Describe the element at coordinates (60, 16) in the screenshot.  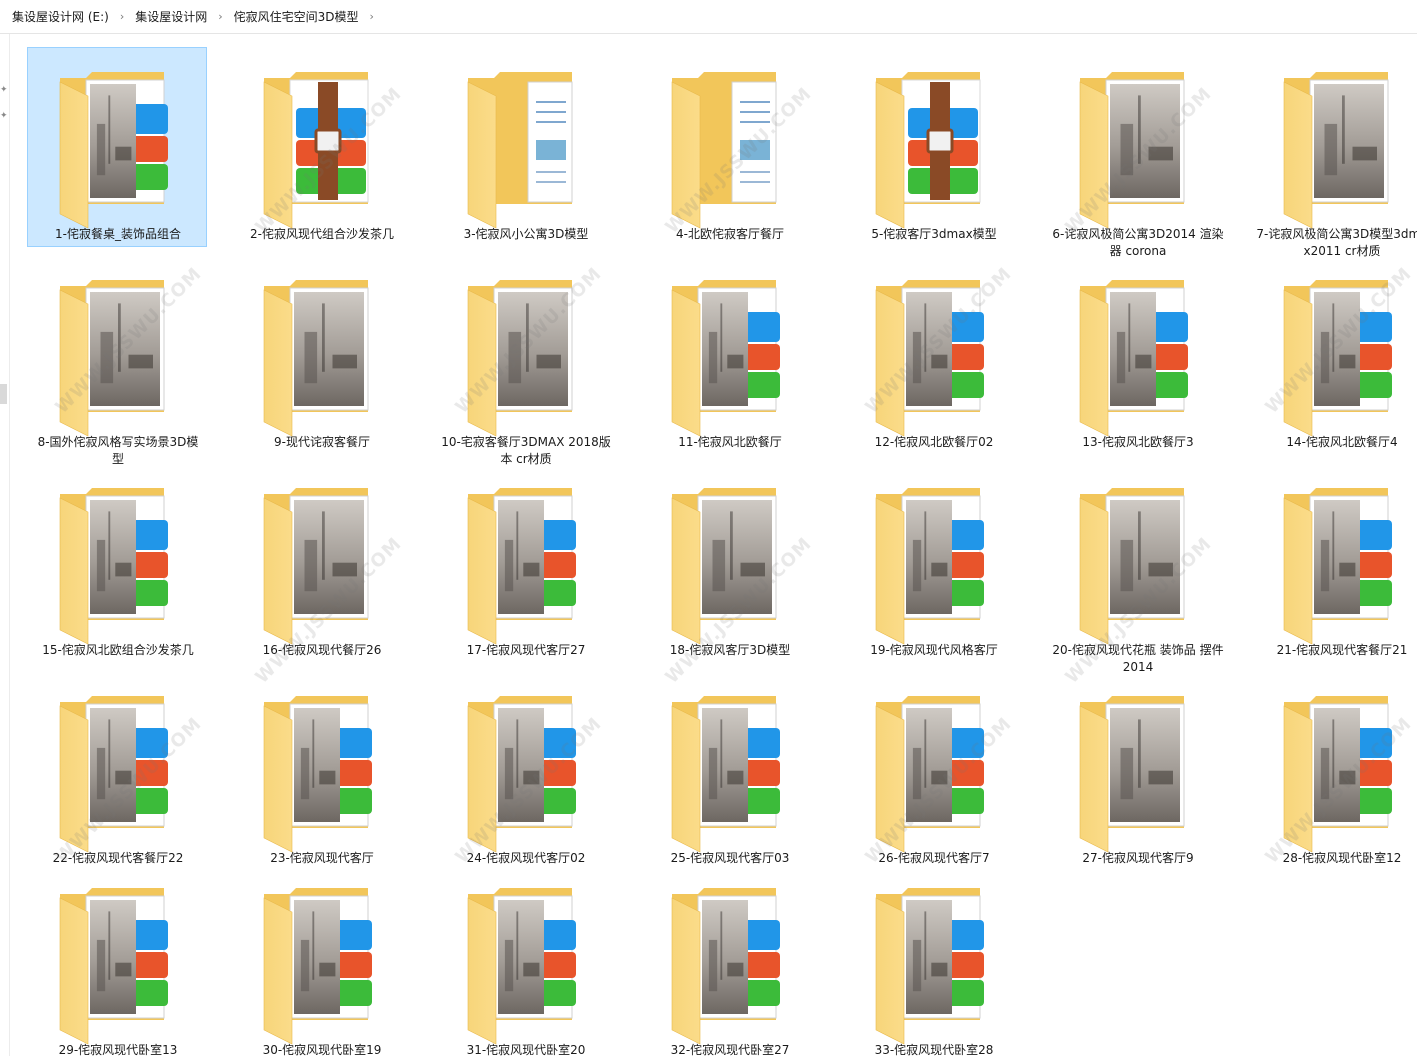
I see `breadcrumb-item: 集设屋设计网 (E:)` at that location.